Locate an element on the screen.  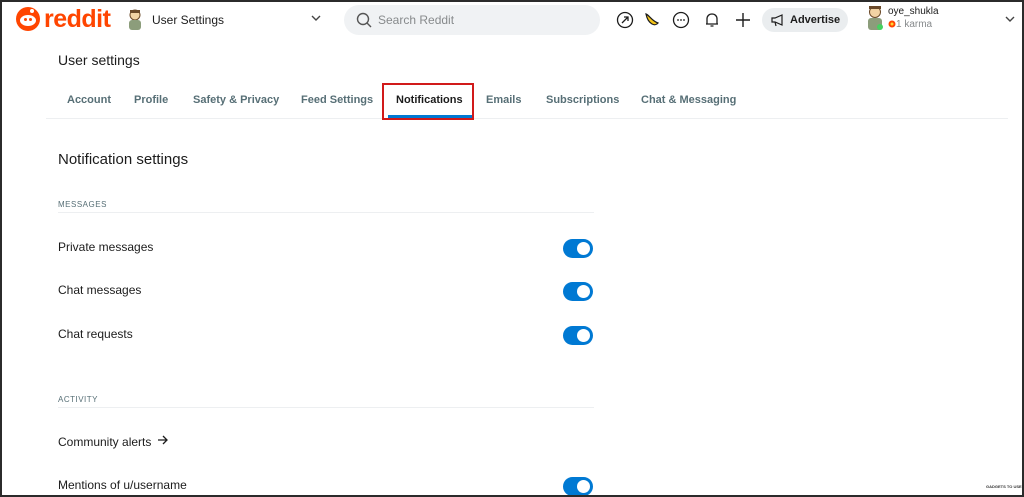
search-bar is located at coordinates (472, 20).